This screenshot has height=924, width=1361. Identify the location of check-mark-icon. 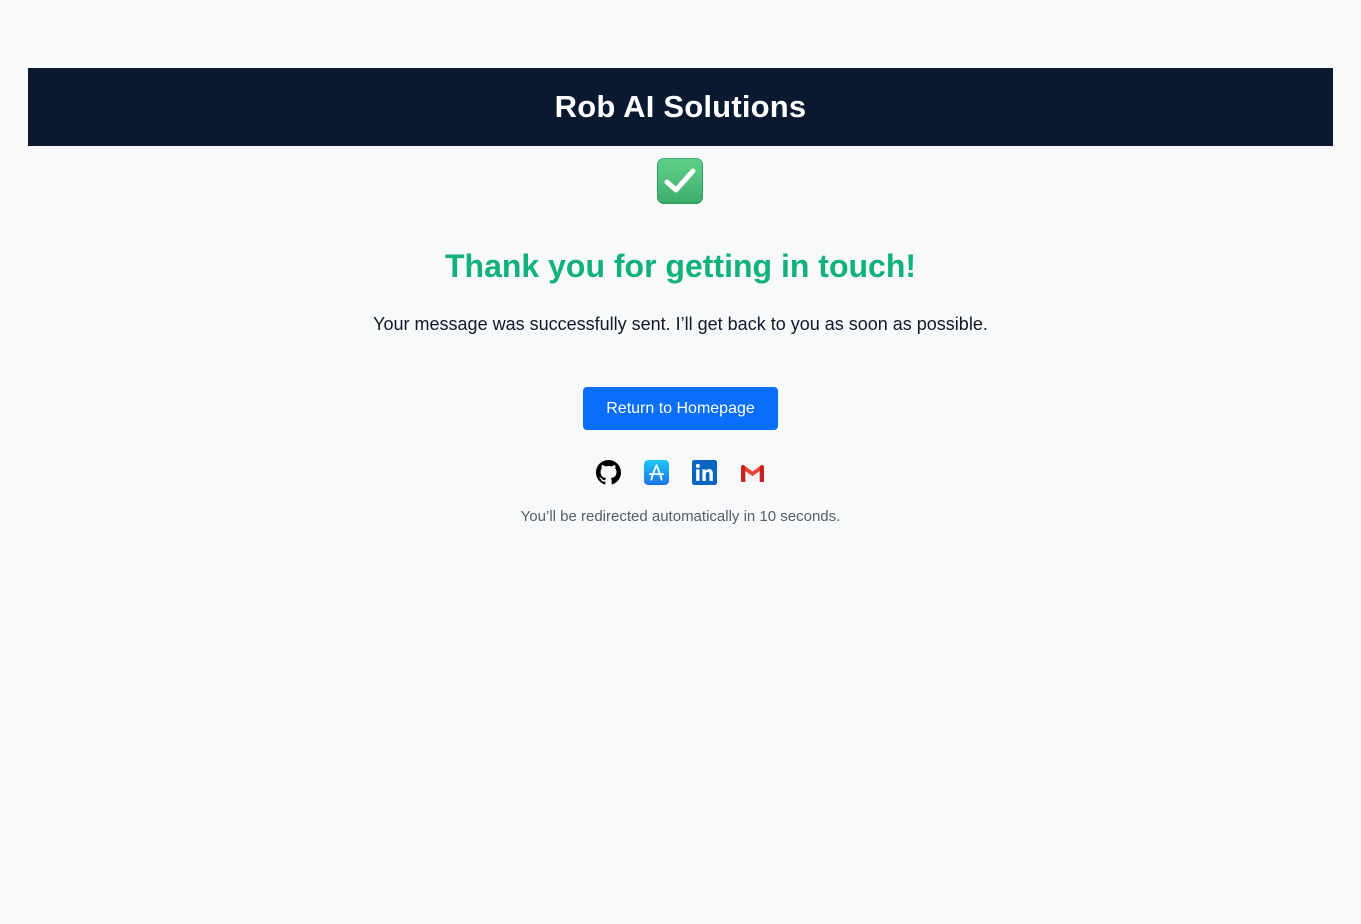
(680, 181).